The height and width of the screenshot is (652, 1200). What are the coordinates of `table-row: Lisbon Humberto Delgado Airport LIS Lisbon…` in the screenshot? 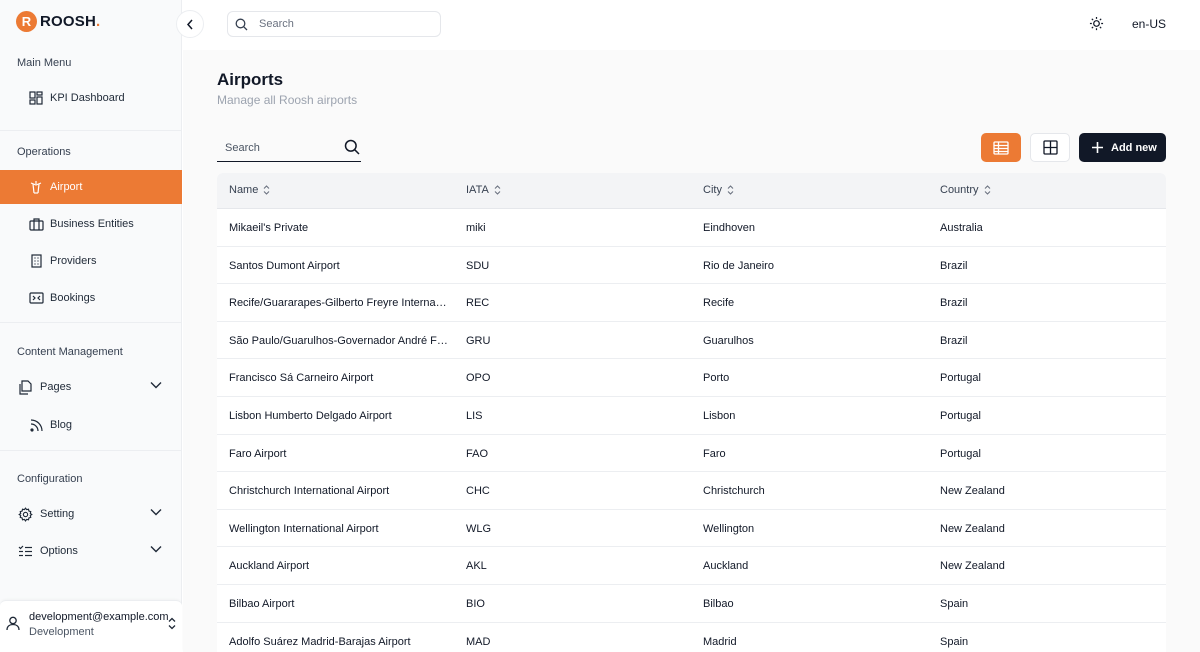 It's located at (691, 415).